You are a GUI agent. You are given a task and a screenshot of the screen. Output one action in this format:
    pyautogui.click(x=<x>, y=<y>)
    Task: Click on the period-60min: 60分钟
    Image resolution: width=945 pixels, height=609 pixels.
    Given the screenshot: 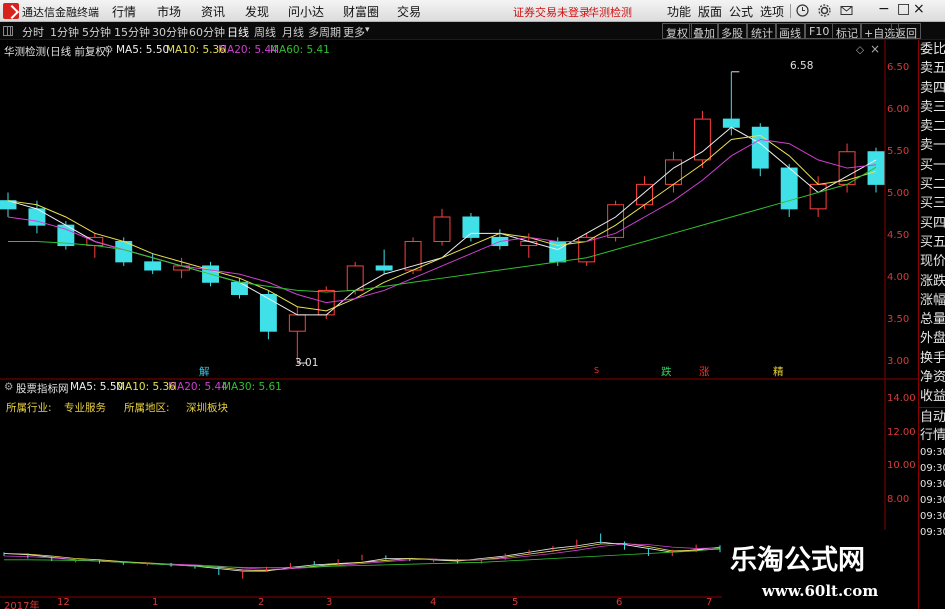 What is the action you would take?
    pyautogui.click(x=207, y=32)
    